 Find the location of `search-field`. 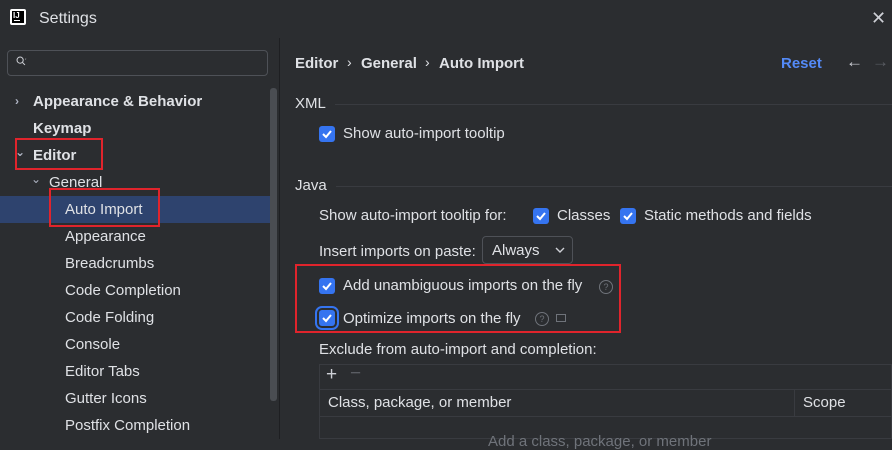

search-field is located at coordinates (137, 63).